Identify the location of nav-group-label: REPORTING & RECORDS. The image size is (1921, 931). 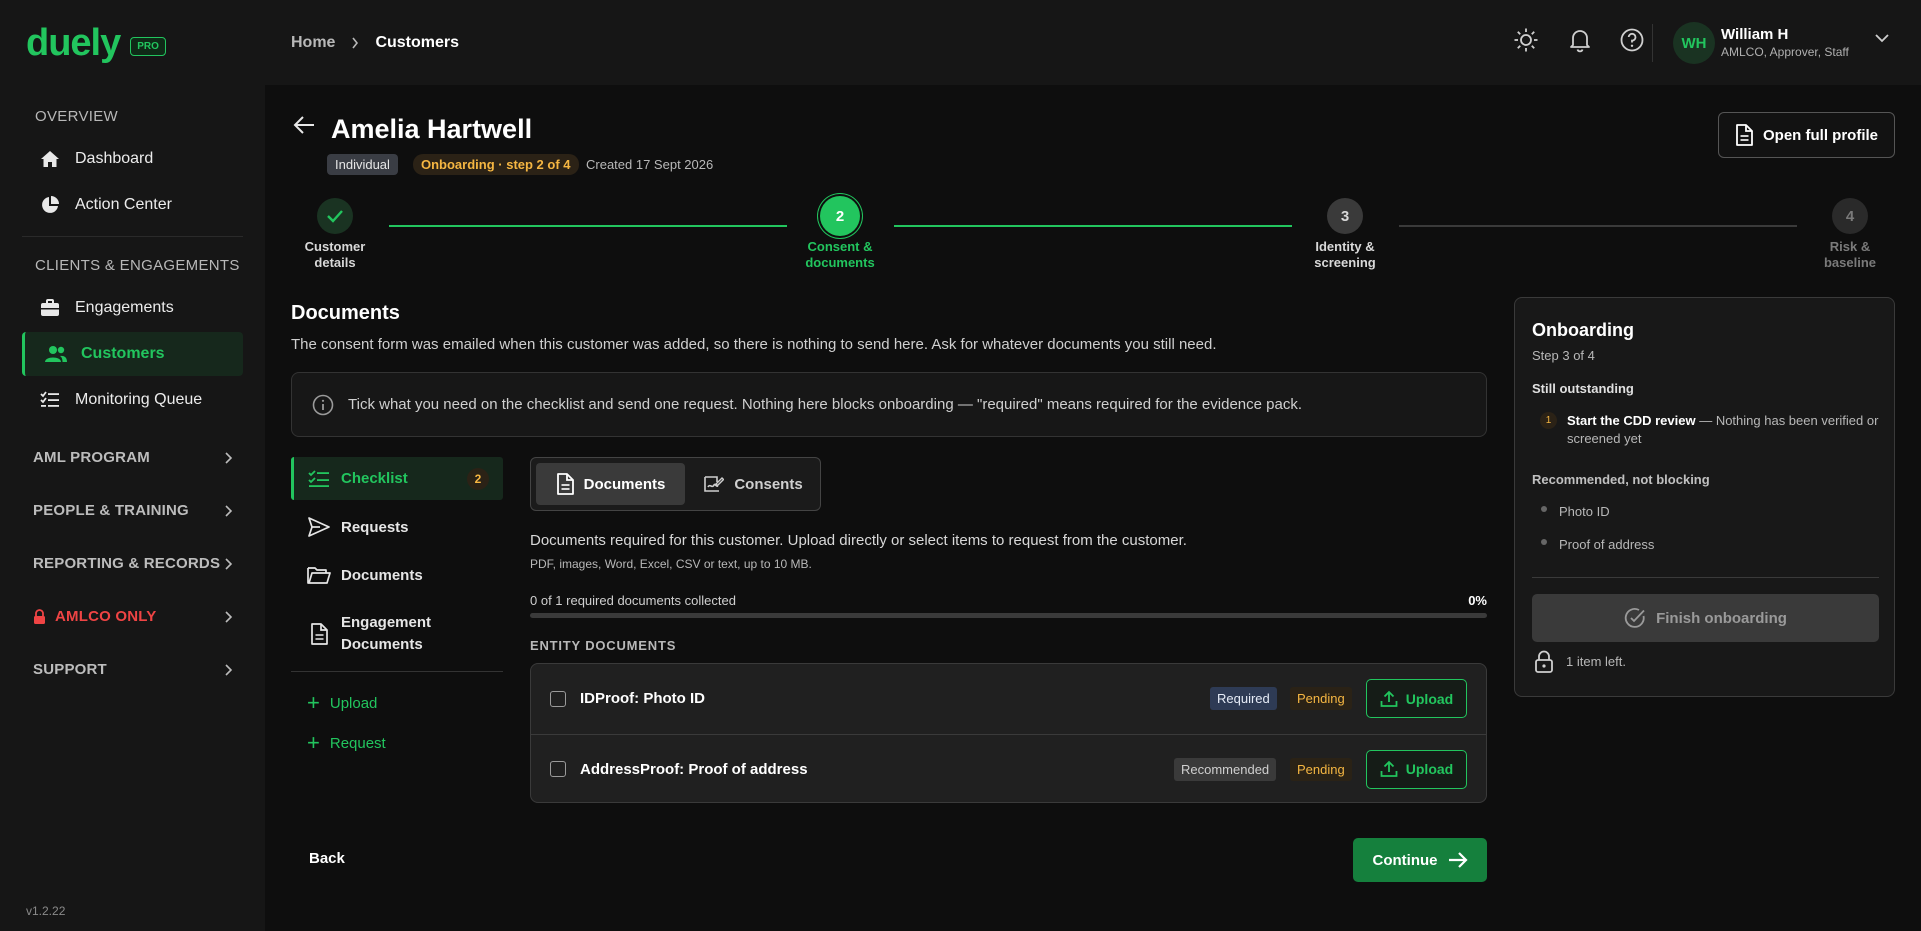
(127, 563).